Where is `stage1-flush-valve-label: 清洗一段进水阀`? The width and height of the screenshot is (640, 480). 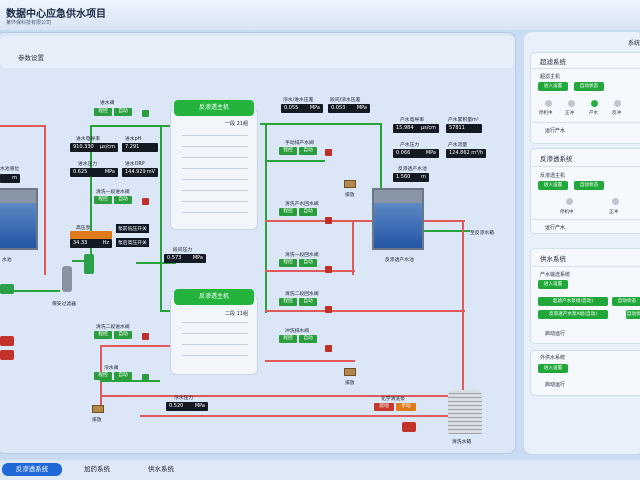
stage1-flush-valve-label: 清洗一段进水阀 is located at coordinates (113, 192).